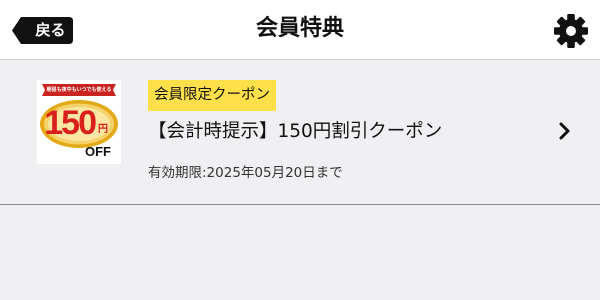  I want to click on page-title: 会員特典, so click(299, 28).